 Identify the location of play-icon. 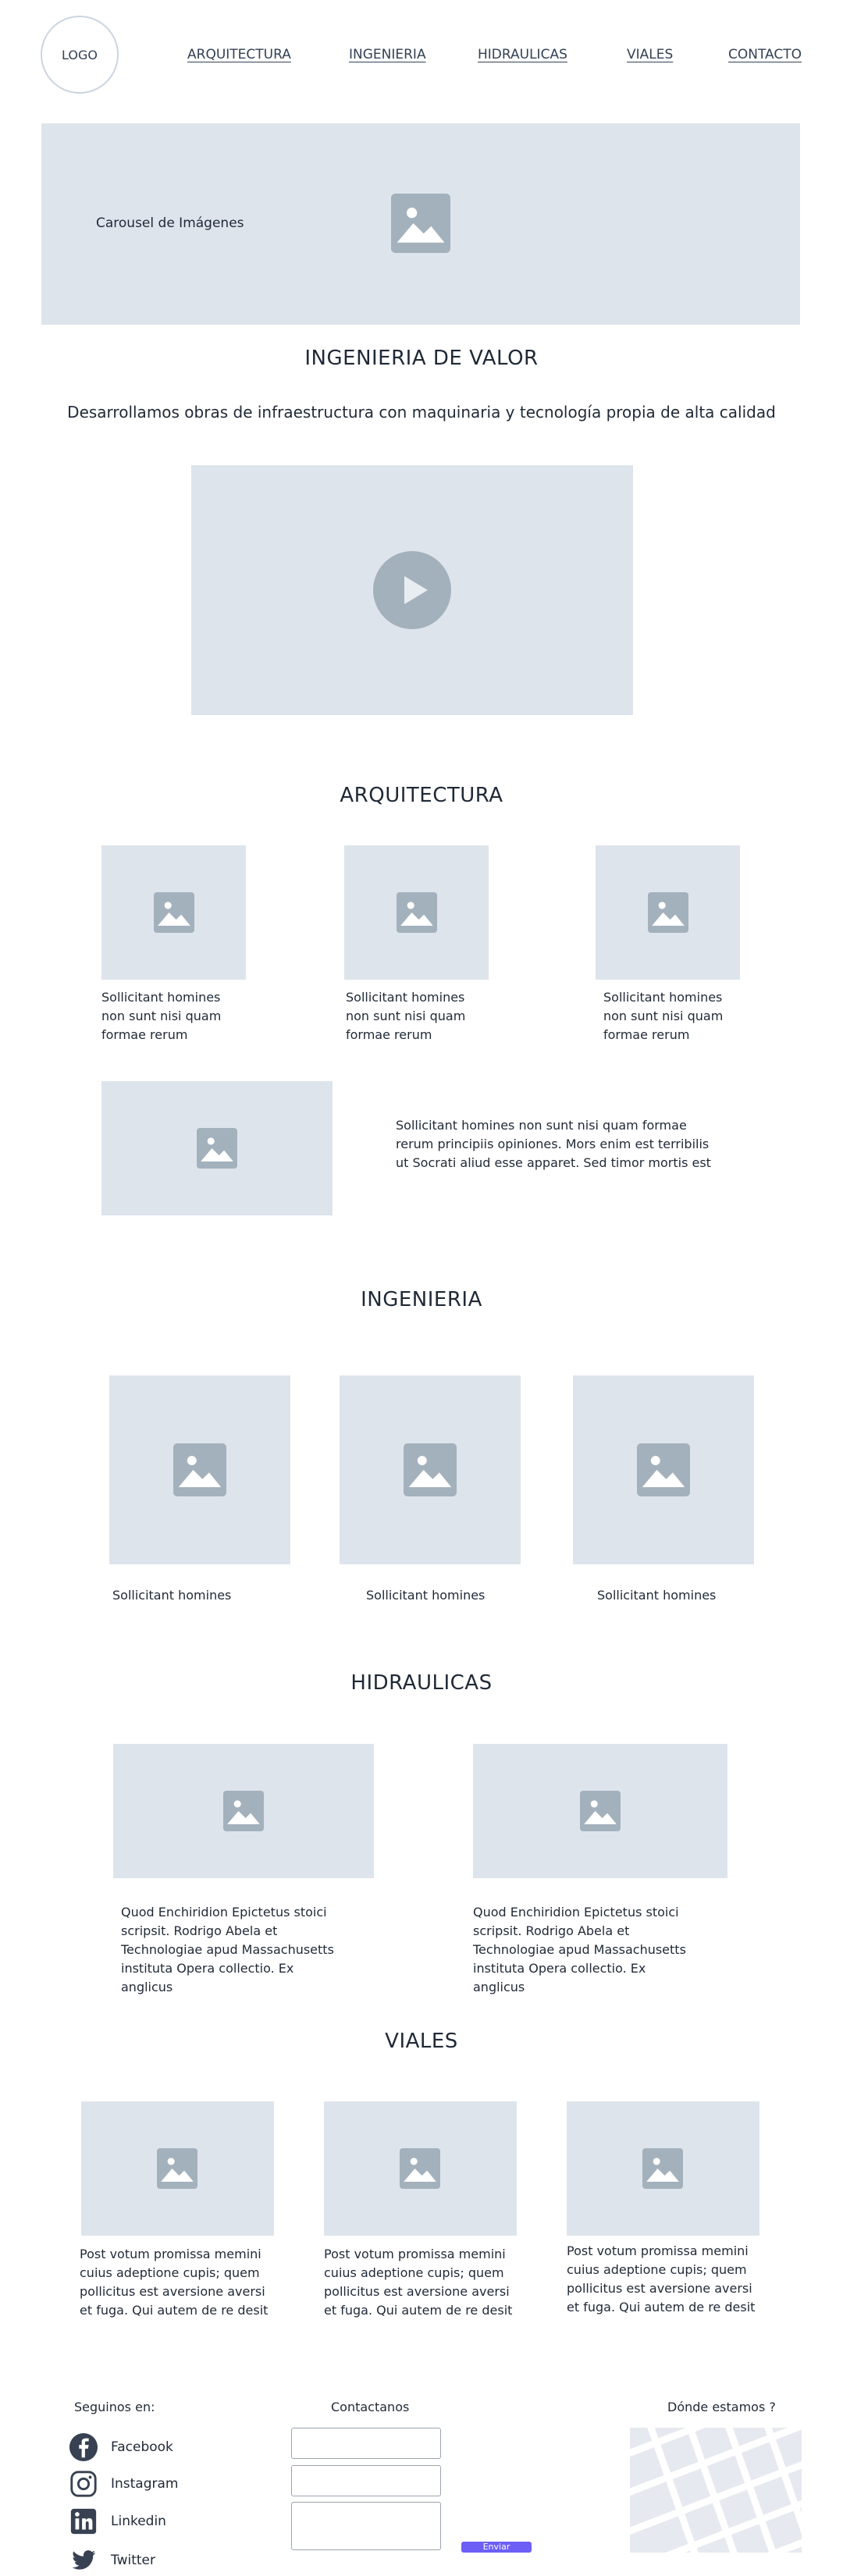
(412, 590).